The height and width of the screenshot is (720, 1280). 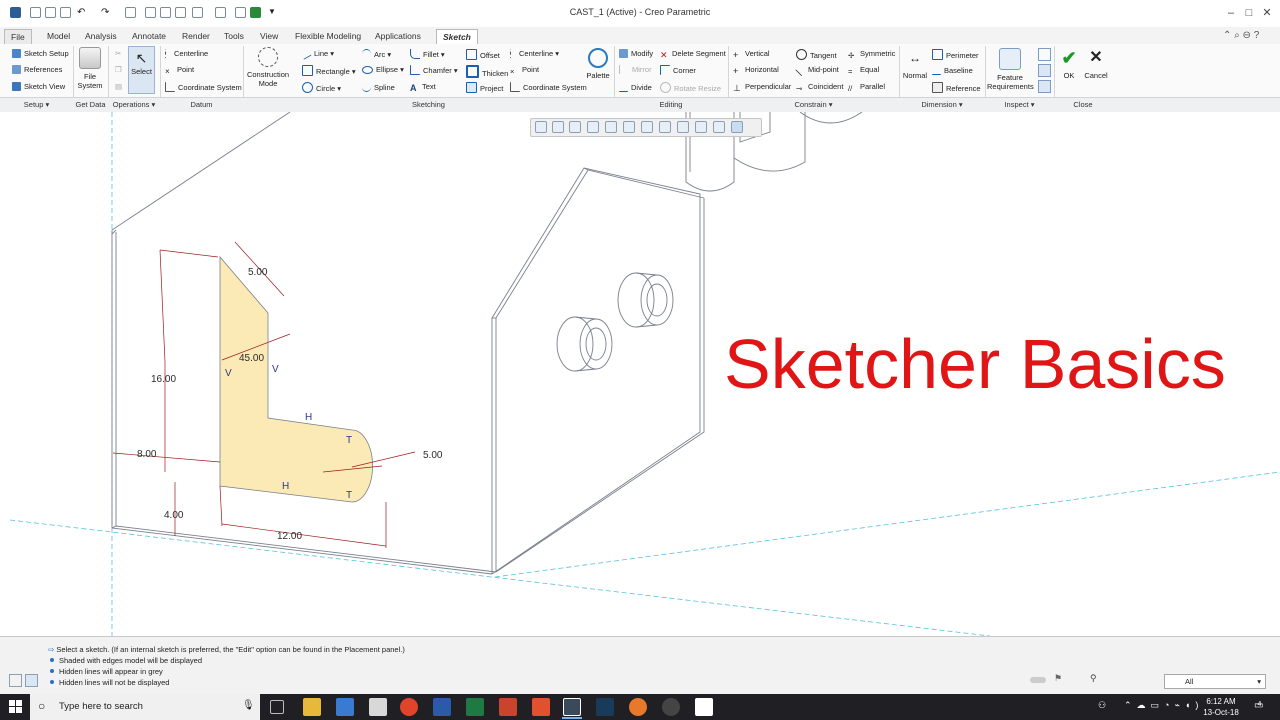 What do you see at coordinates (277, 707) in the screenshot?
I see `task-view-icon` at bounding box center [277, 707].